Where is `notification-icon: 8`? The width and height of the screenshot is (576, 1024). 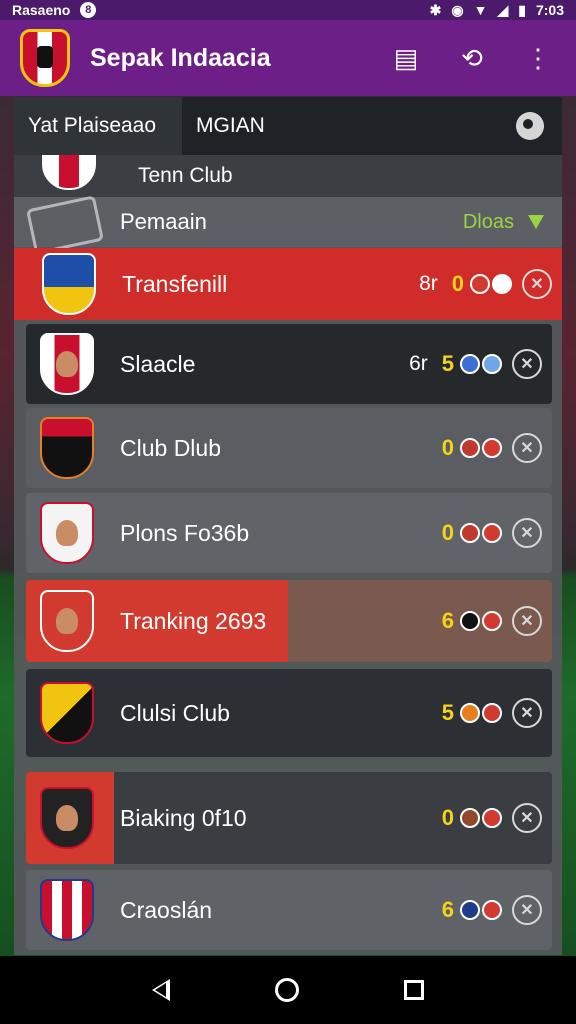
notification-icon: 8 is located at coordinates (88, 10).